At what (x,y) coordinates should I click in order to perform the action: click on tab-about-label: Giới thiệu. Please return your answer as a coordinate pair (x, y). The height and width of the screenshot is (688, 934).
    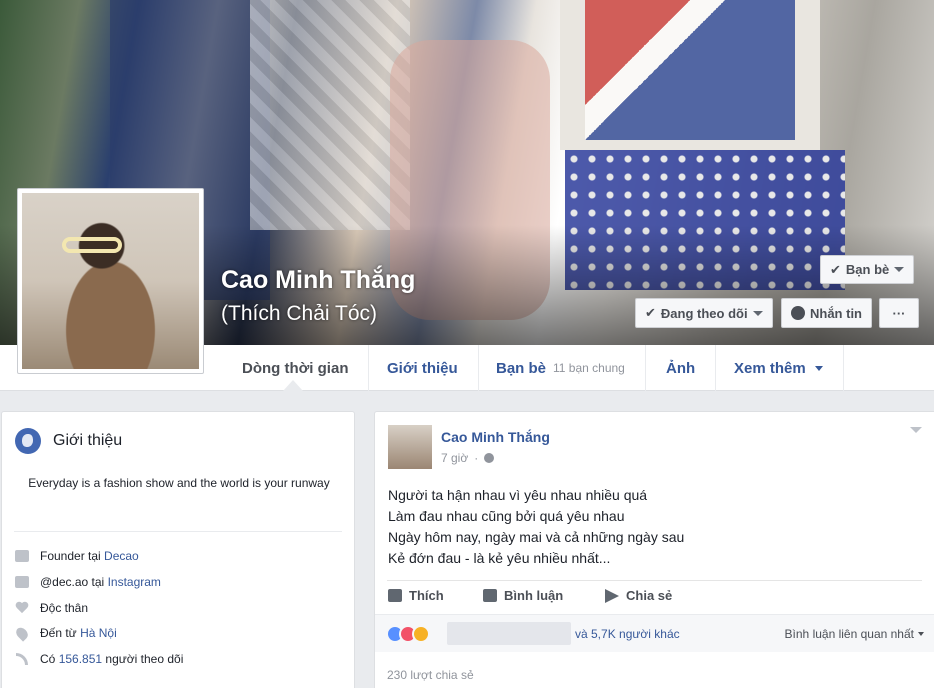
    Looking at the image, I should click on (422, 368).